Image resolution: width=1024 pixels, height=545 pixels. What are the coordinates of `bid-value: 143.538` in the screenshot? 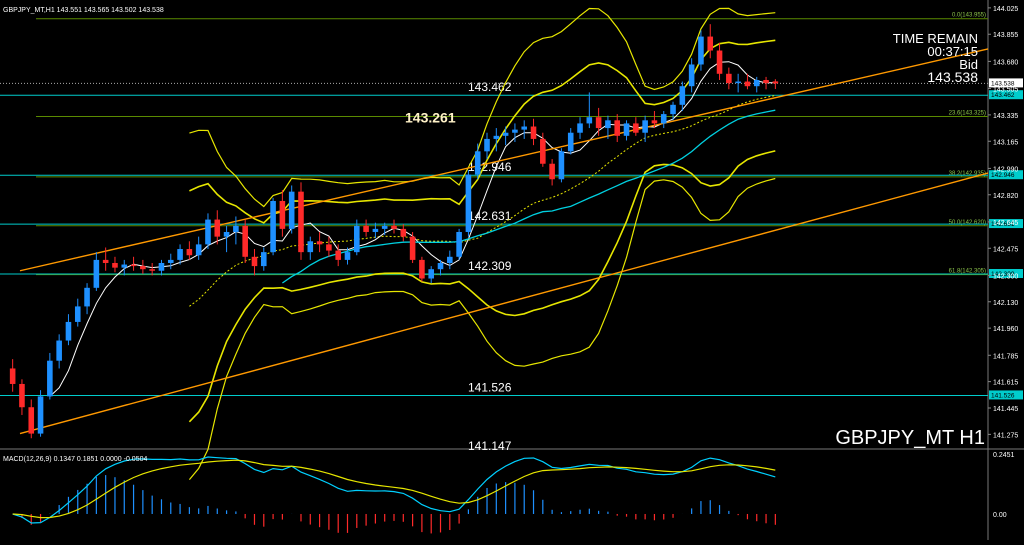 It's located at (952, 77).